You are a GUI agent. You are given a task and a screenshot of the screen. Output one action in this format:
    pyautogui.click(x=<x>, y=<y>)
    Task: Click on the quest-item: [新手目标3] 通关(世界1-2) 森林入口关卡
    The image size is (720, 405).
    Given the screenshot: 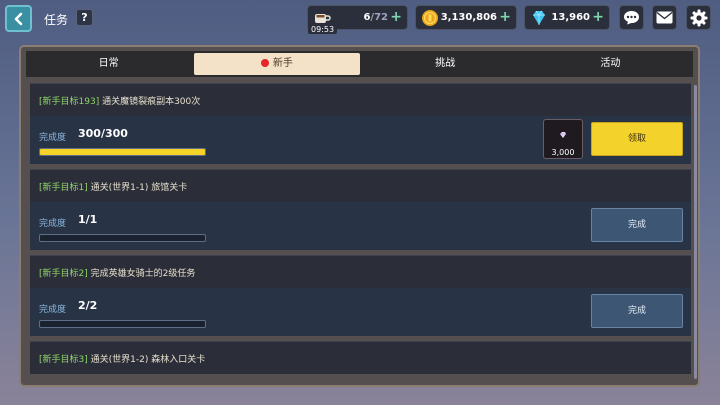 What is the action you would take?
    pyautogui.click(x=360, y=362)
    